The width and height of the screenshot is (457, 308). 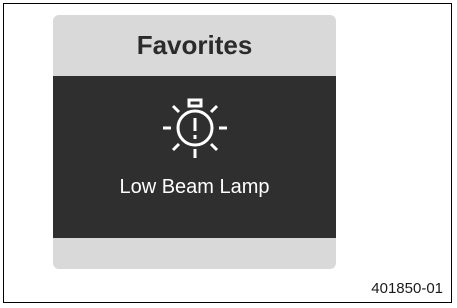 What do you see at coordinates (194, 187) in the screenshot?
I see `lamp-label: Low Beam Lamp` at bounding box center [194, 187].